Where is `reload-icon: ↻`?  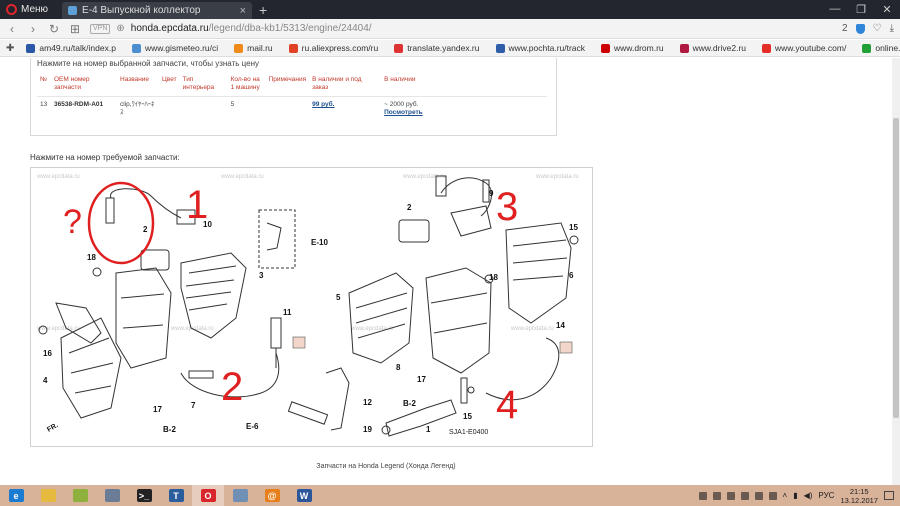
reload-icon: ↻ is located at coordinates (54, 29).